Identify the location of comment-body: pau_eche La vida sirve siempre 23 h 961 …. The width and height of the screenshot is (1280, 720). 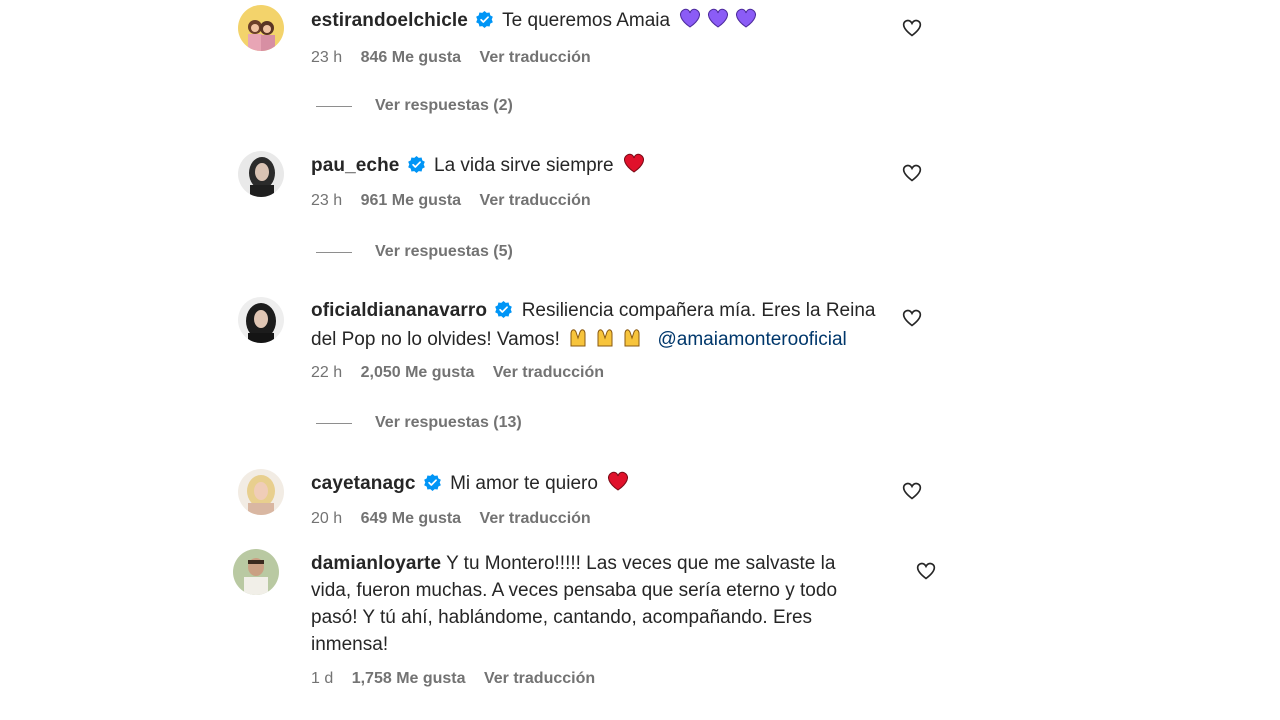
(601, 180).